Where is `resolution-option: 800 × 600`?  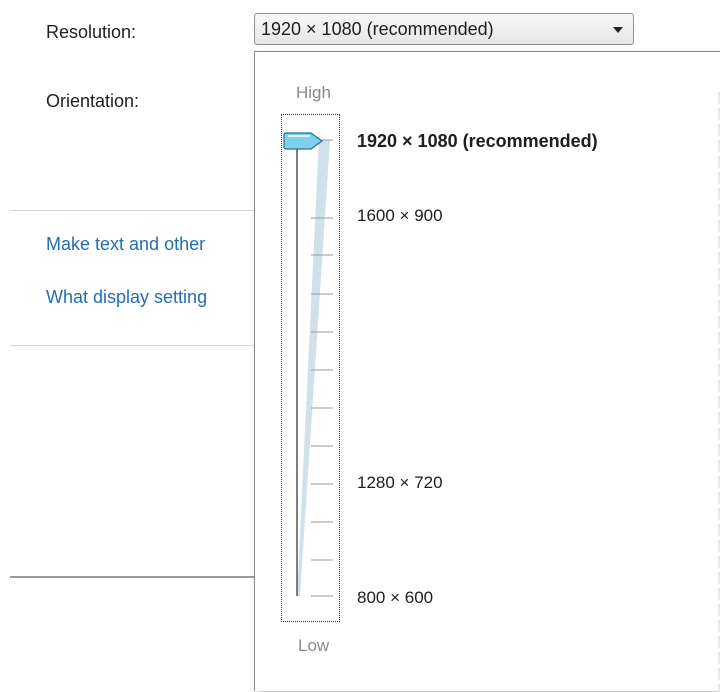
resolution-option: 800 × 600 is located at coordinates (395, 598).